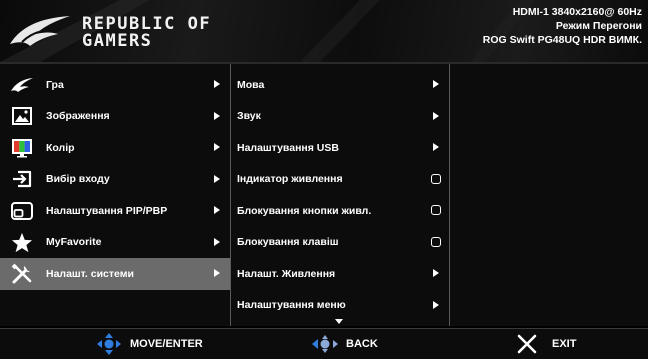 The image size is (648, 359). Describe the element at coordinates (362, 344) in the screenshot. I see `back-label: BACK` at that location.